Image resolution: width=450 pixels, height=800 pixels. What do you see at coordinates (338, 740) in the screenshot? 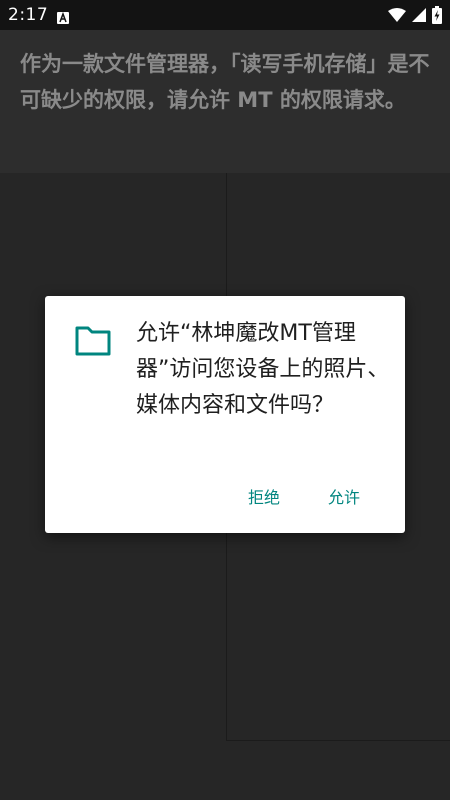
I see `background-divider` at bounding box center [338, 740].